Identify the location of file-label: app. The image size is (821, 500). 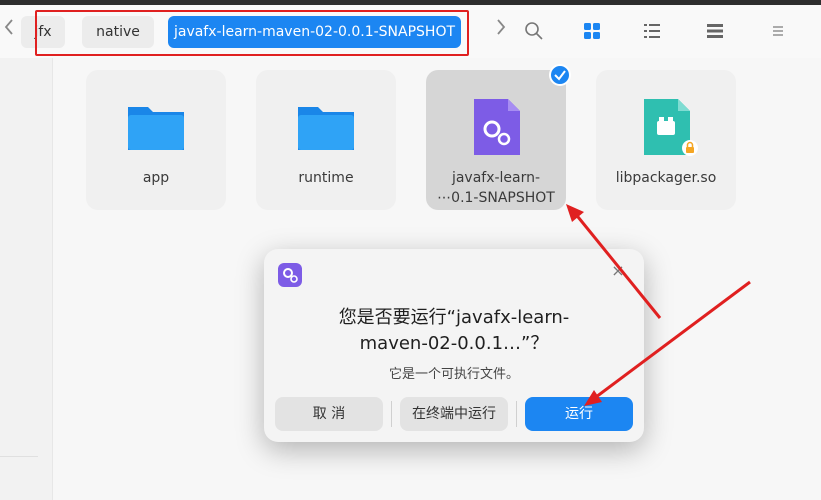
(156, 178).